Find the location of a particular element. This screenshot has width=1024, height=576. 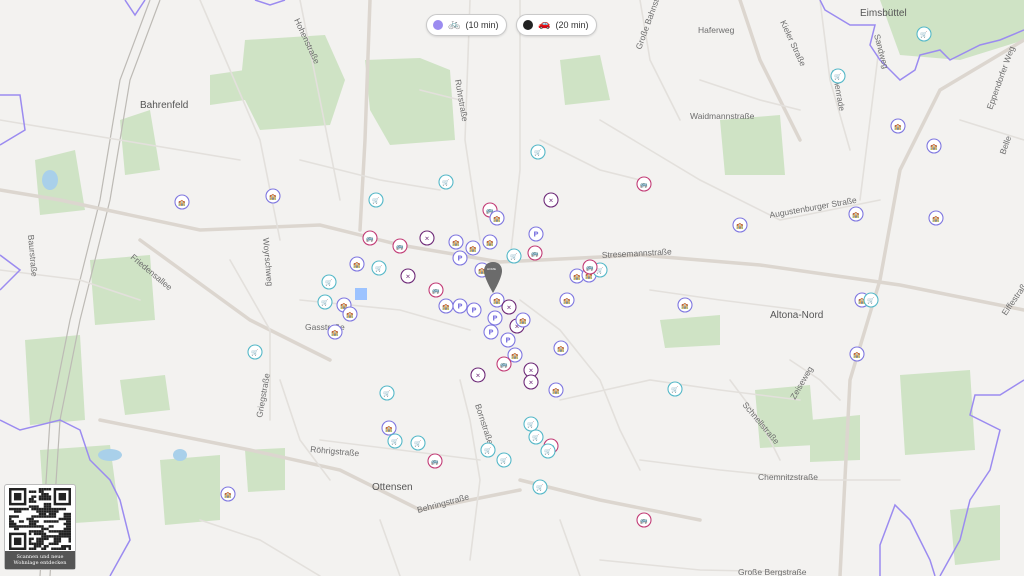

legend-bike-10min: 🚲 (10 min) is located at coordinates (467, 25).